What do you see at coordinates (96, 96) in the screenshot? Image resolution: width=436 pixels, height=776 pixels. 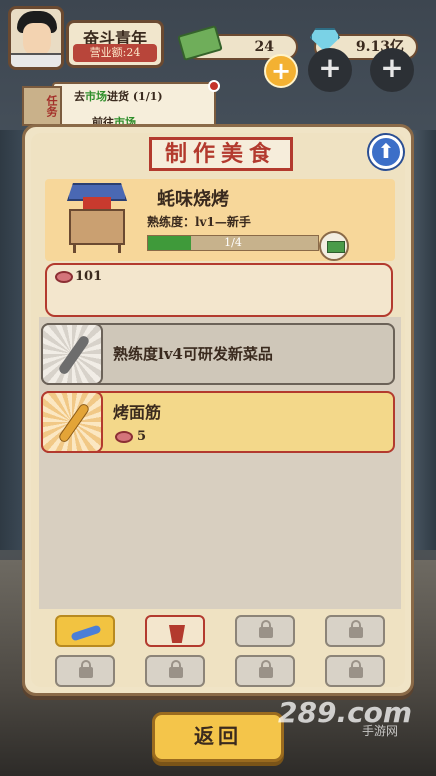 I see `task-link: 市场` at bounding box center [96, 96].